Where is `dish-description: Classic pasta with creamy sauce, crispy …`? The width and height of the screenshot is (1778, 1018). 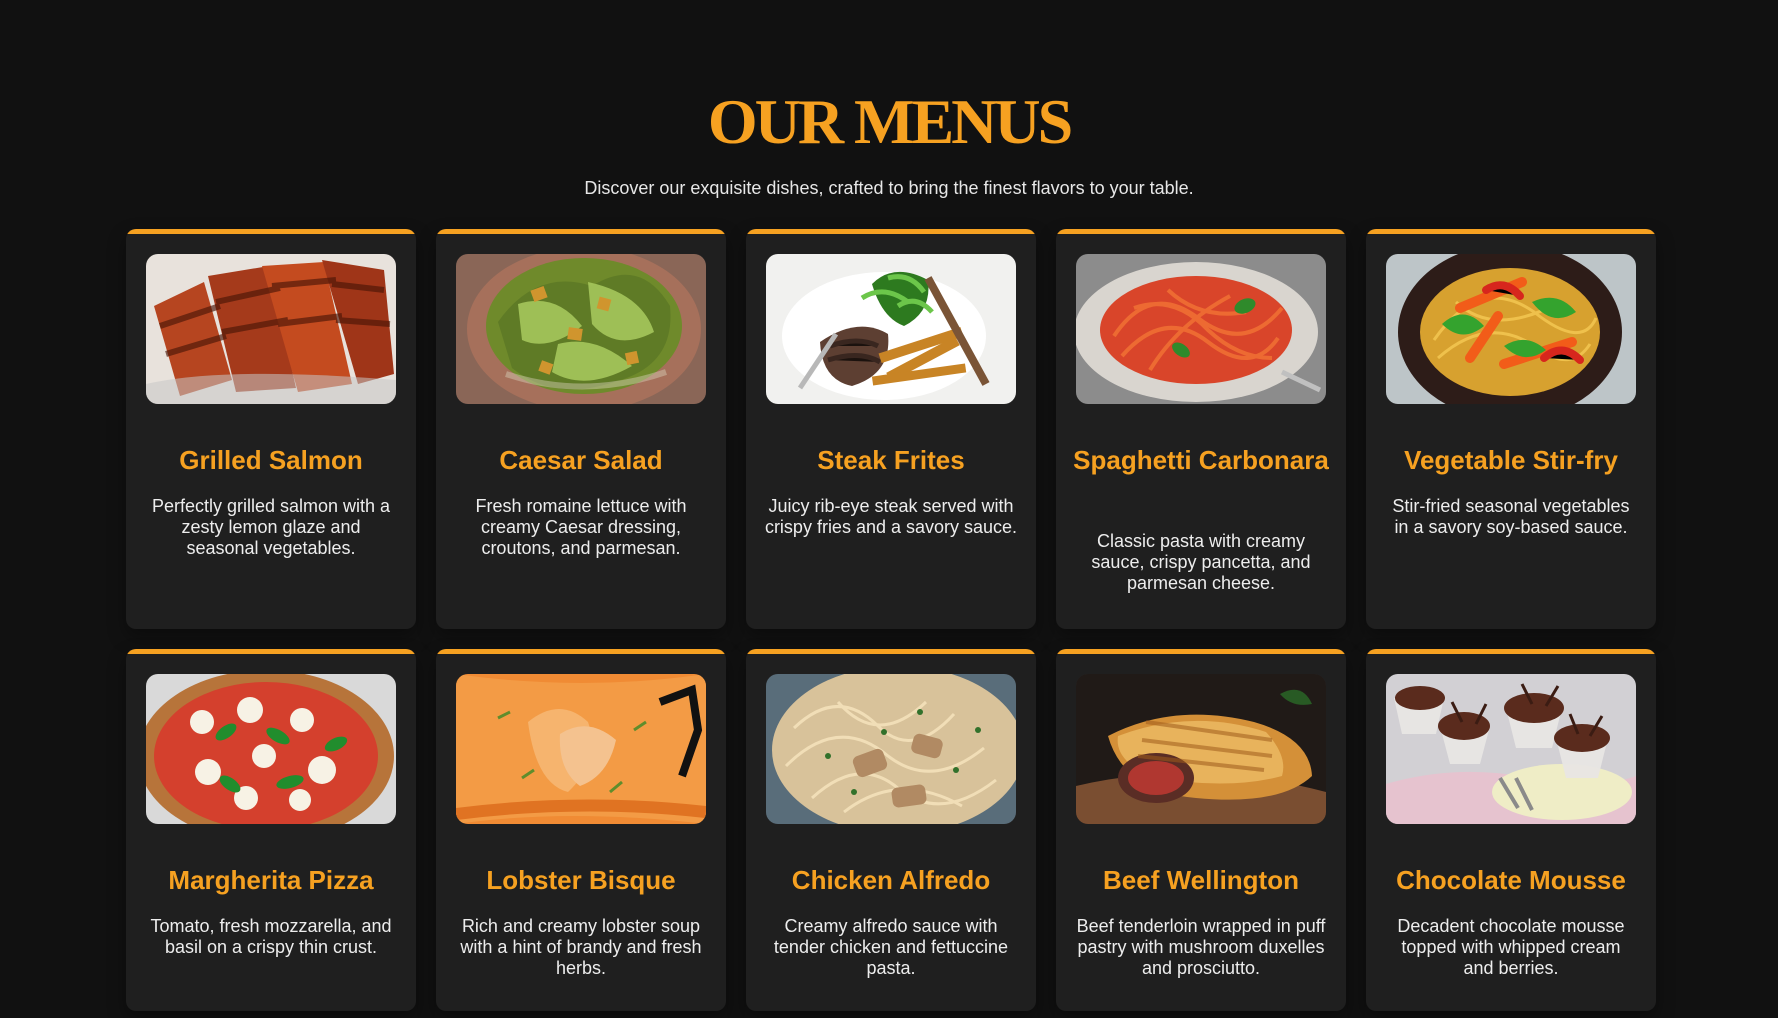 dish-description: Classic pasta with creamy sauce, crispy … is located at coordinates (1201, 562).